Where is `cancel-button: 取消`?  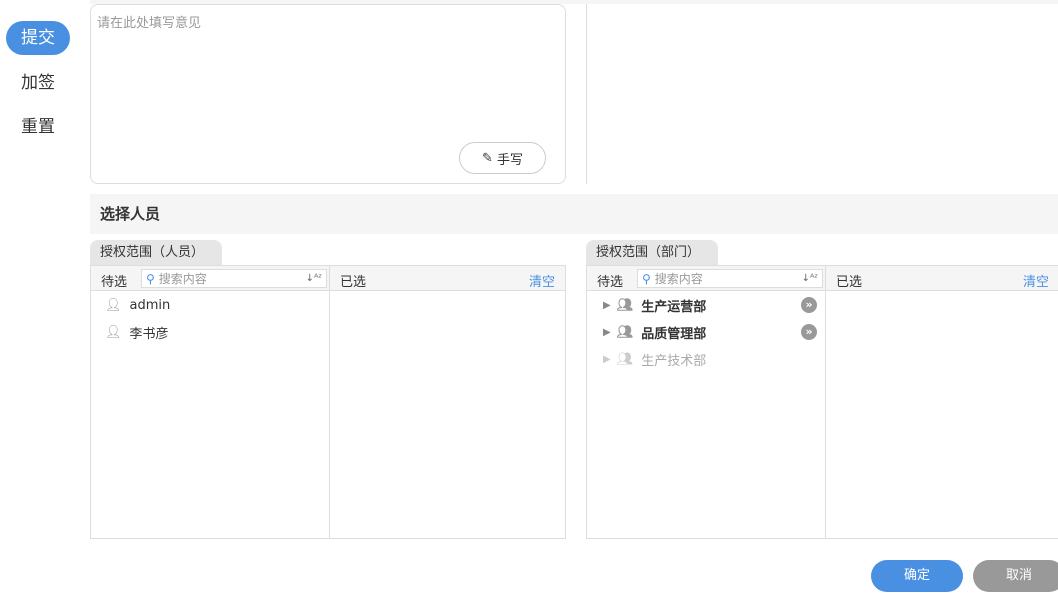 cancel-button: 取消 is located at coordinates (1015, 576).